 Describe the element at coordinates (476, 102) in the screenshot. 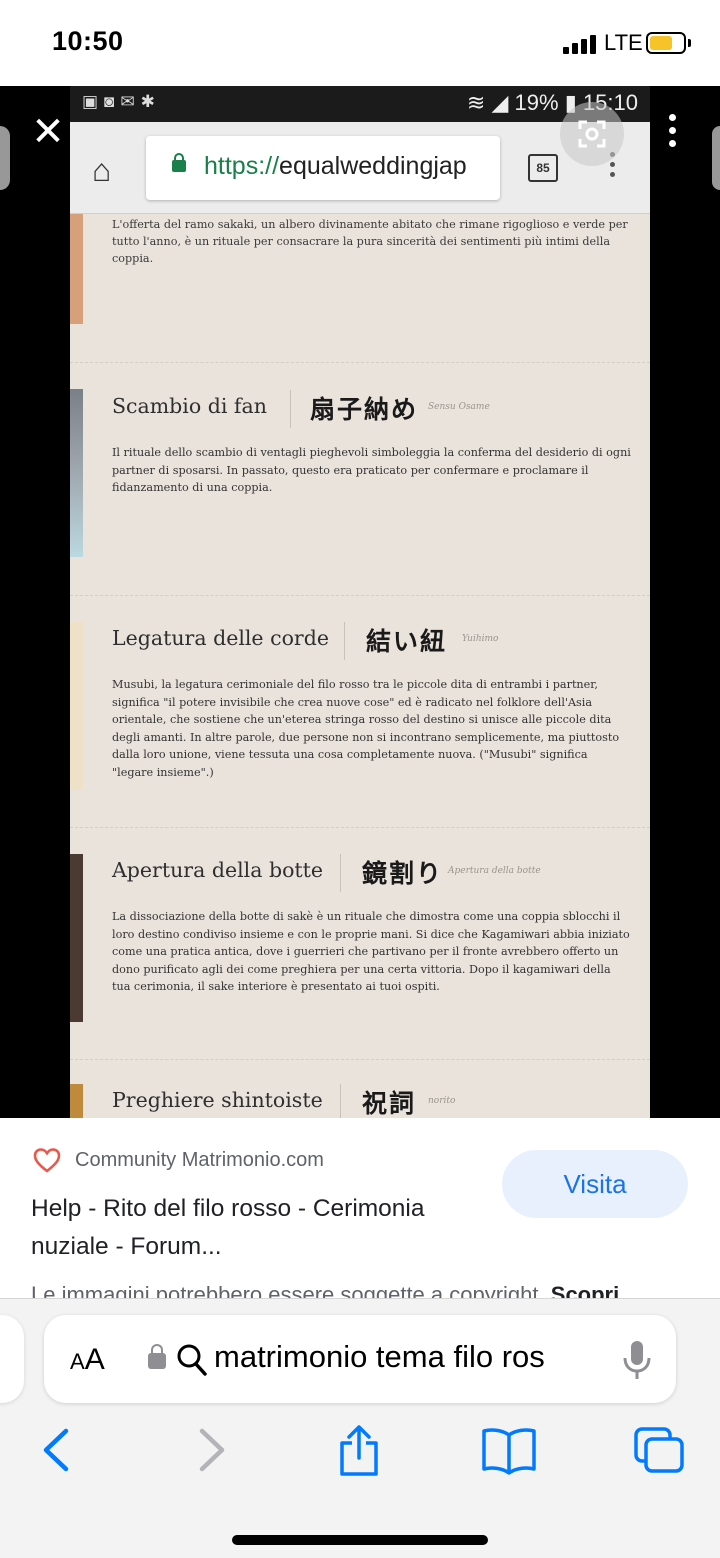

I see `wifi-icon: ≋` at that location.